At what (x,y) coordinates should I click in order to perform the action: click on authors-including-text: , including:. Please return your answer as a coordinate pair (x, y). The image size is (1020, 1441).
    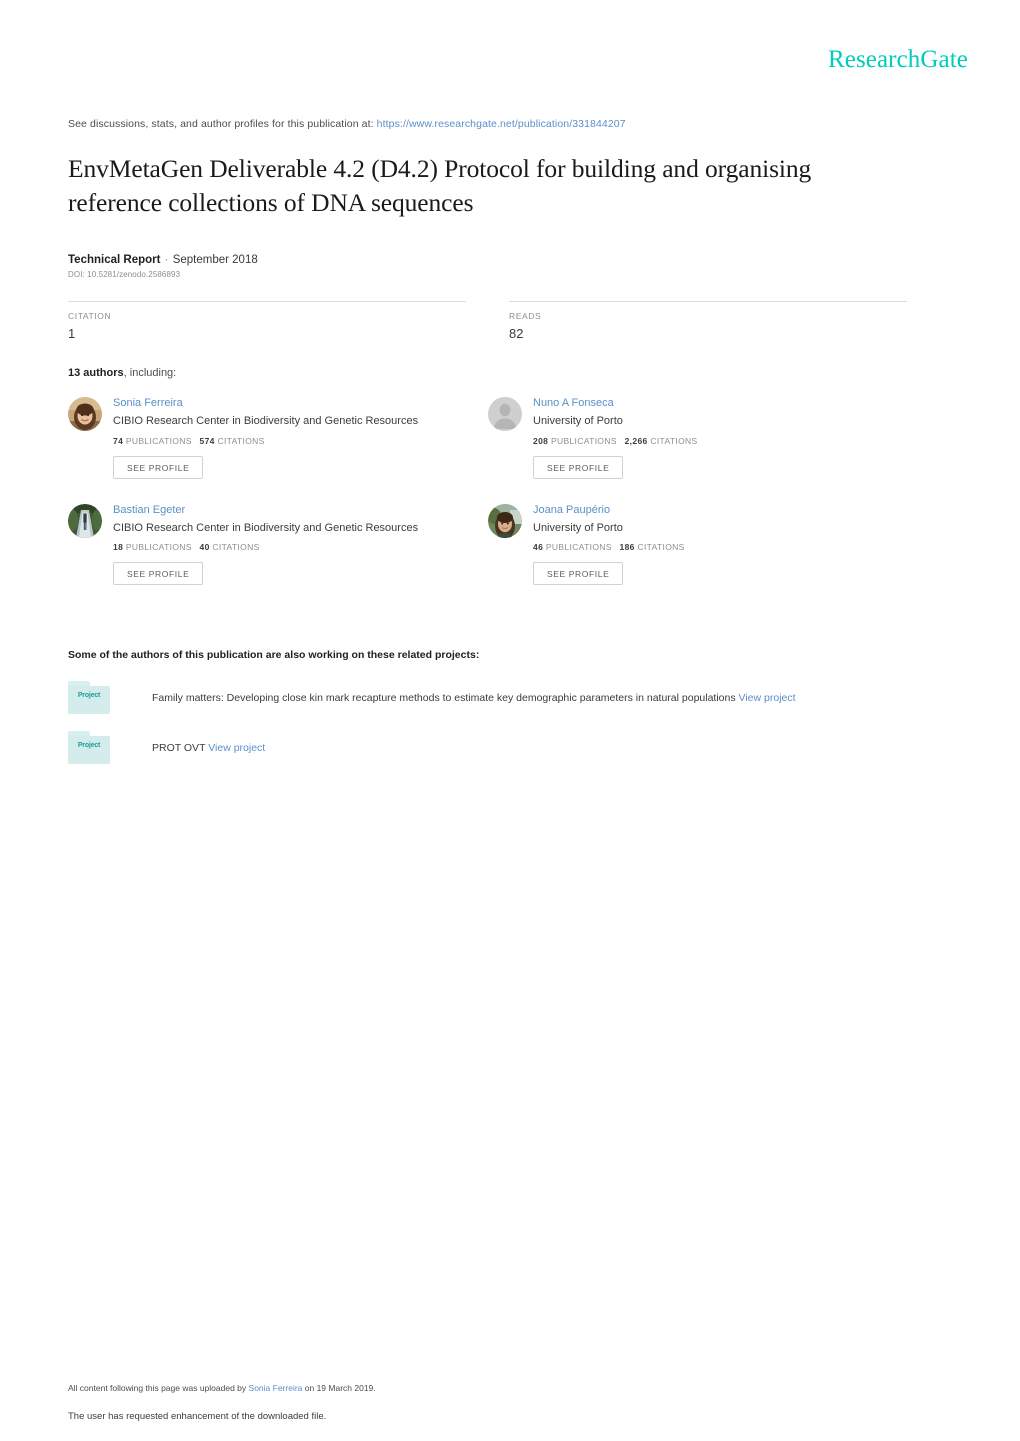
    Looking at the image, I should click on (150, 373).